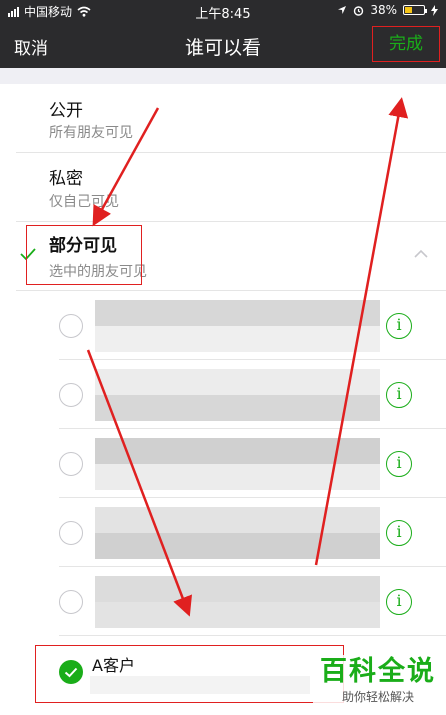 Image resolution: width=446 pixels, height=715 pixels. Describe the element at coordinates (406, 44) in the screenshot. I see `done-button: 完成` at that location.